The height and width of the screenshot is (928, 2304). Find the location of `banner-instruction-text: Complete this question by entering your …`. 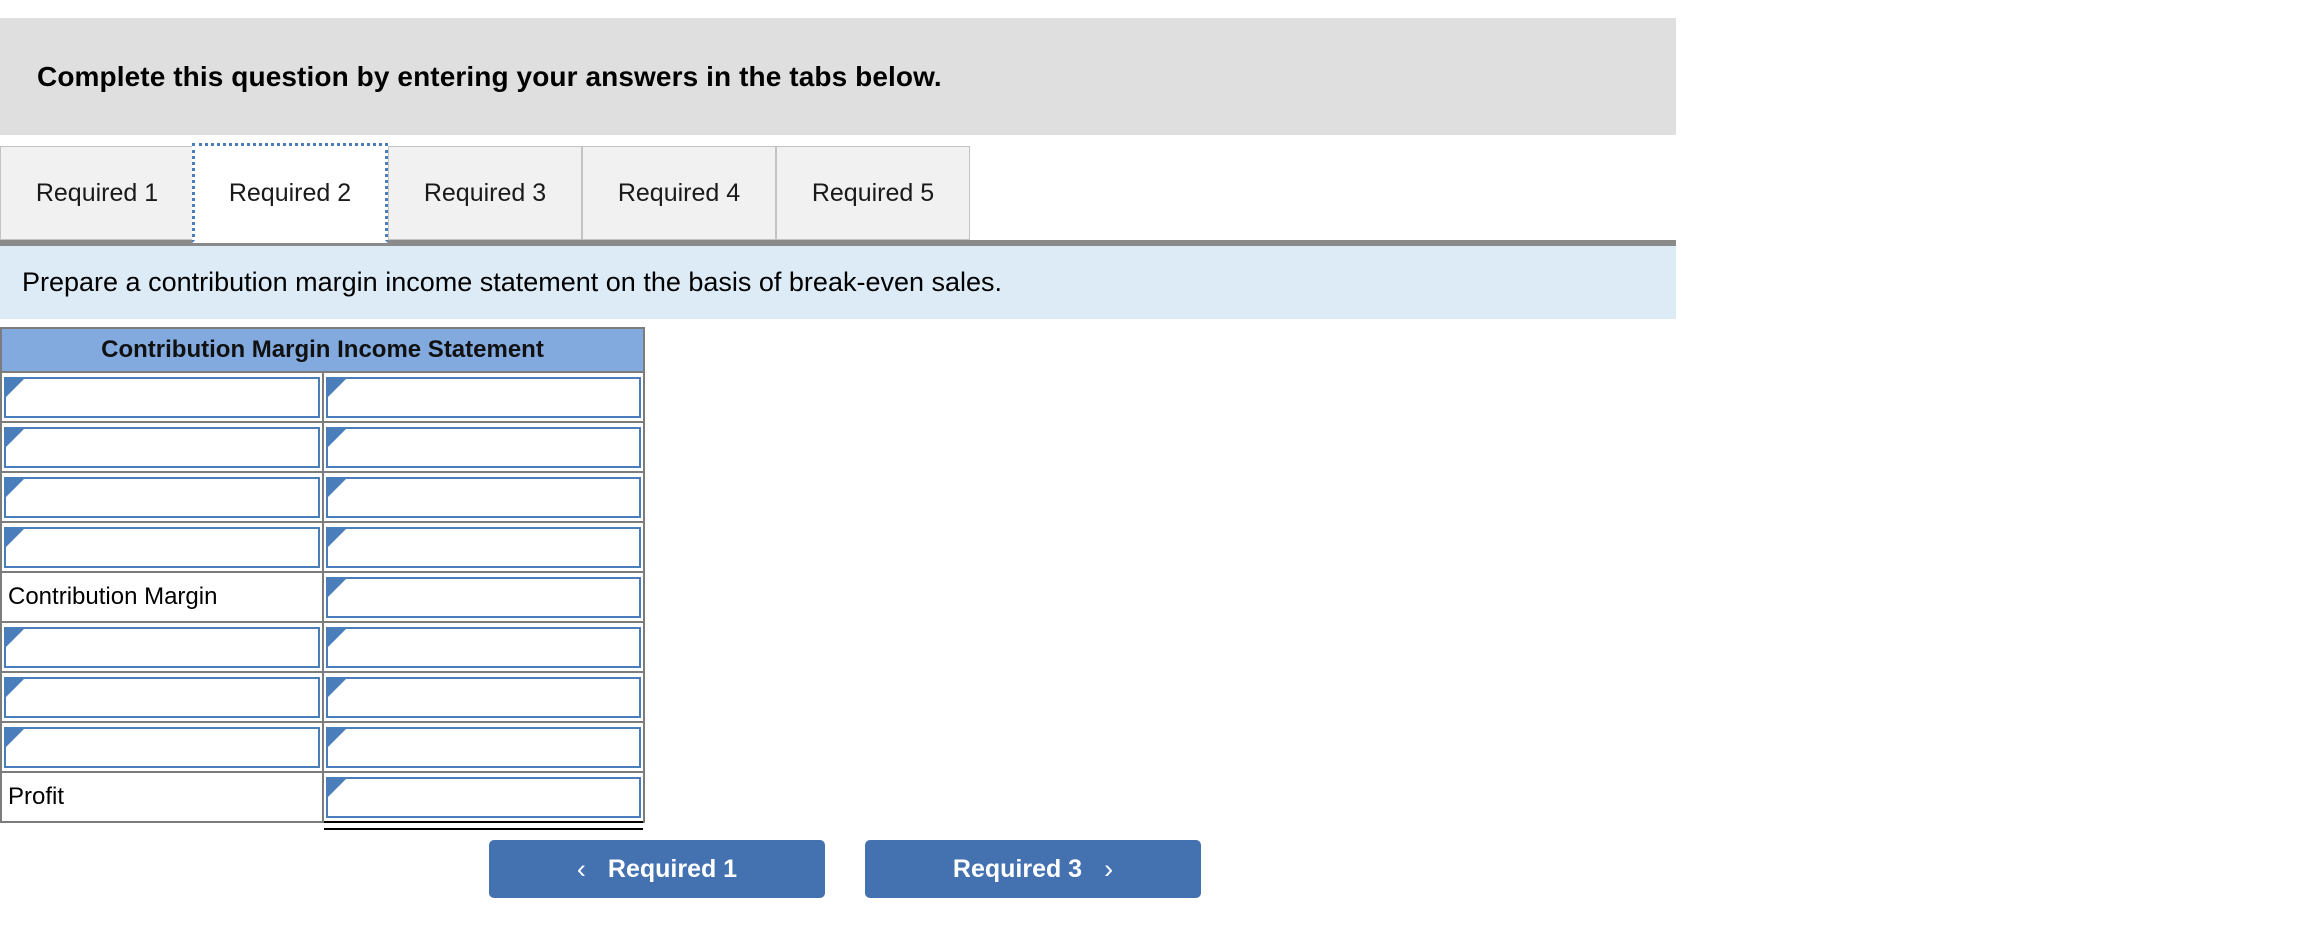

banner-instruction-text: Complete this question by entering your … is located at coordinates (489, 76).